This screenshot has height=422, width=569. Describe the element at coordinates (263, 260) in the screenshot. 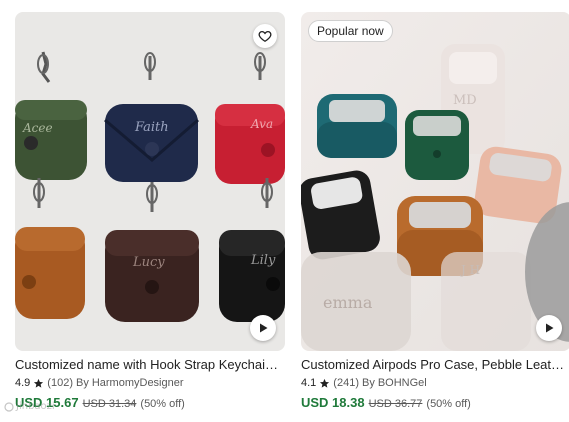

I see `svg-text: Lily` at that location.